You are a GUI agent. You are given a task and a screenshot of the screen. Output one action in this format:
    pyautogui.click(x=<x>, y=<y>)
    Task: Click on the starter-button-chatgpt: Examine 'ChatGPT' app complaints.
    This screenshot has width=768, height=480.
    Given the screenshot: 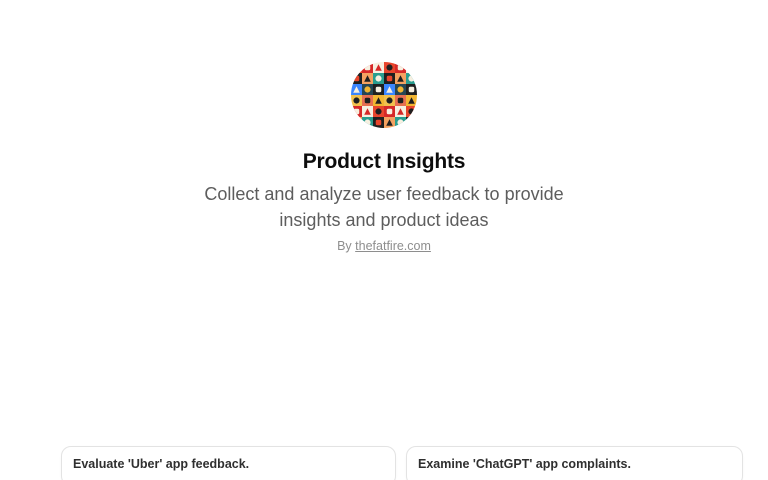 What is the action you would take?
    pyautogui.click(x=574, y=463)
    